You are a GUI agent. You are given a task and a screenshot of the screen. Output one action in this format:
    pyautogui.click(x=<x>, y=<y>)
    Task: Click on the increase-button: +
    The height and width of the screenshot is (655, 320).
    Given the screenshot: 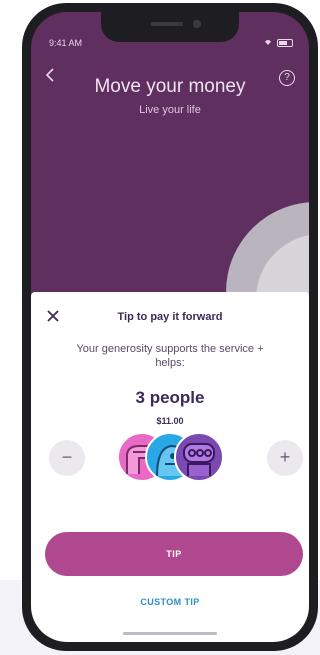 What is the action you would take?
    pyautogui.click(x=285, y=458)
    